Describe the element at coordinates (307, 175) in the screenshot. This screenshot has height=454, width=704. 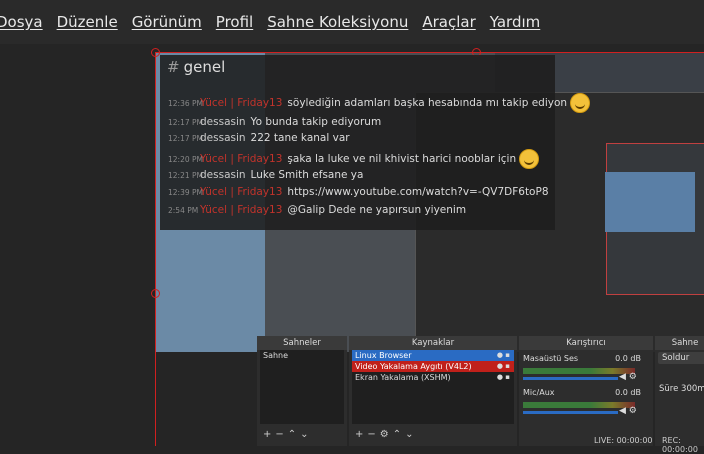
I see `msg-text: Luke Smith efsane ya` at that location.